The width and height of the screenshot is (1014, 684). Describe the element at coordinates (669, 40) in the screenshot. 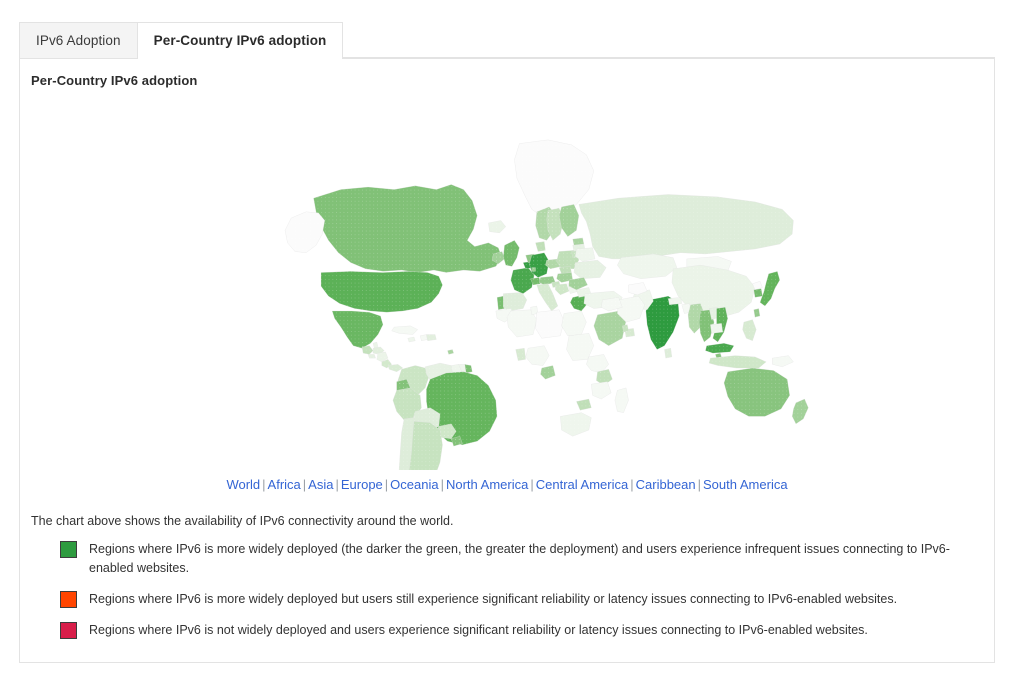

I see `tab-bar-filler` at that location.